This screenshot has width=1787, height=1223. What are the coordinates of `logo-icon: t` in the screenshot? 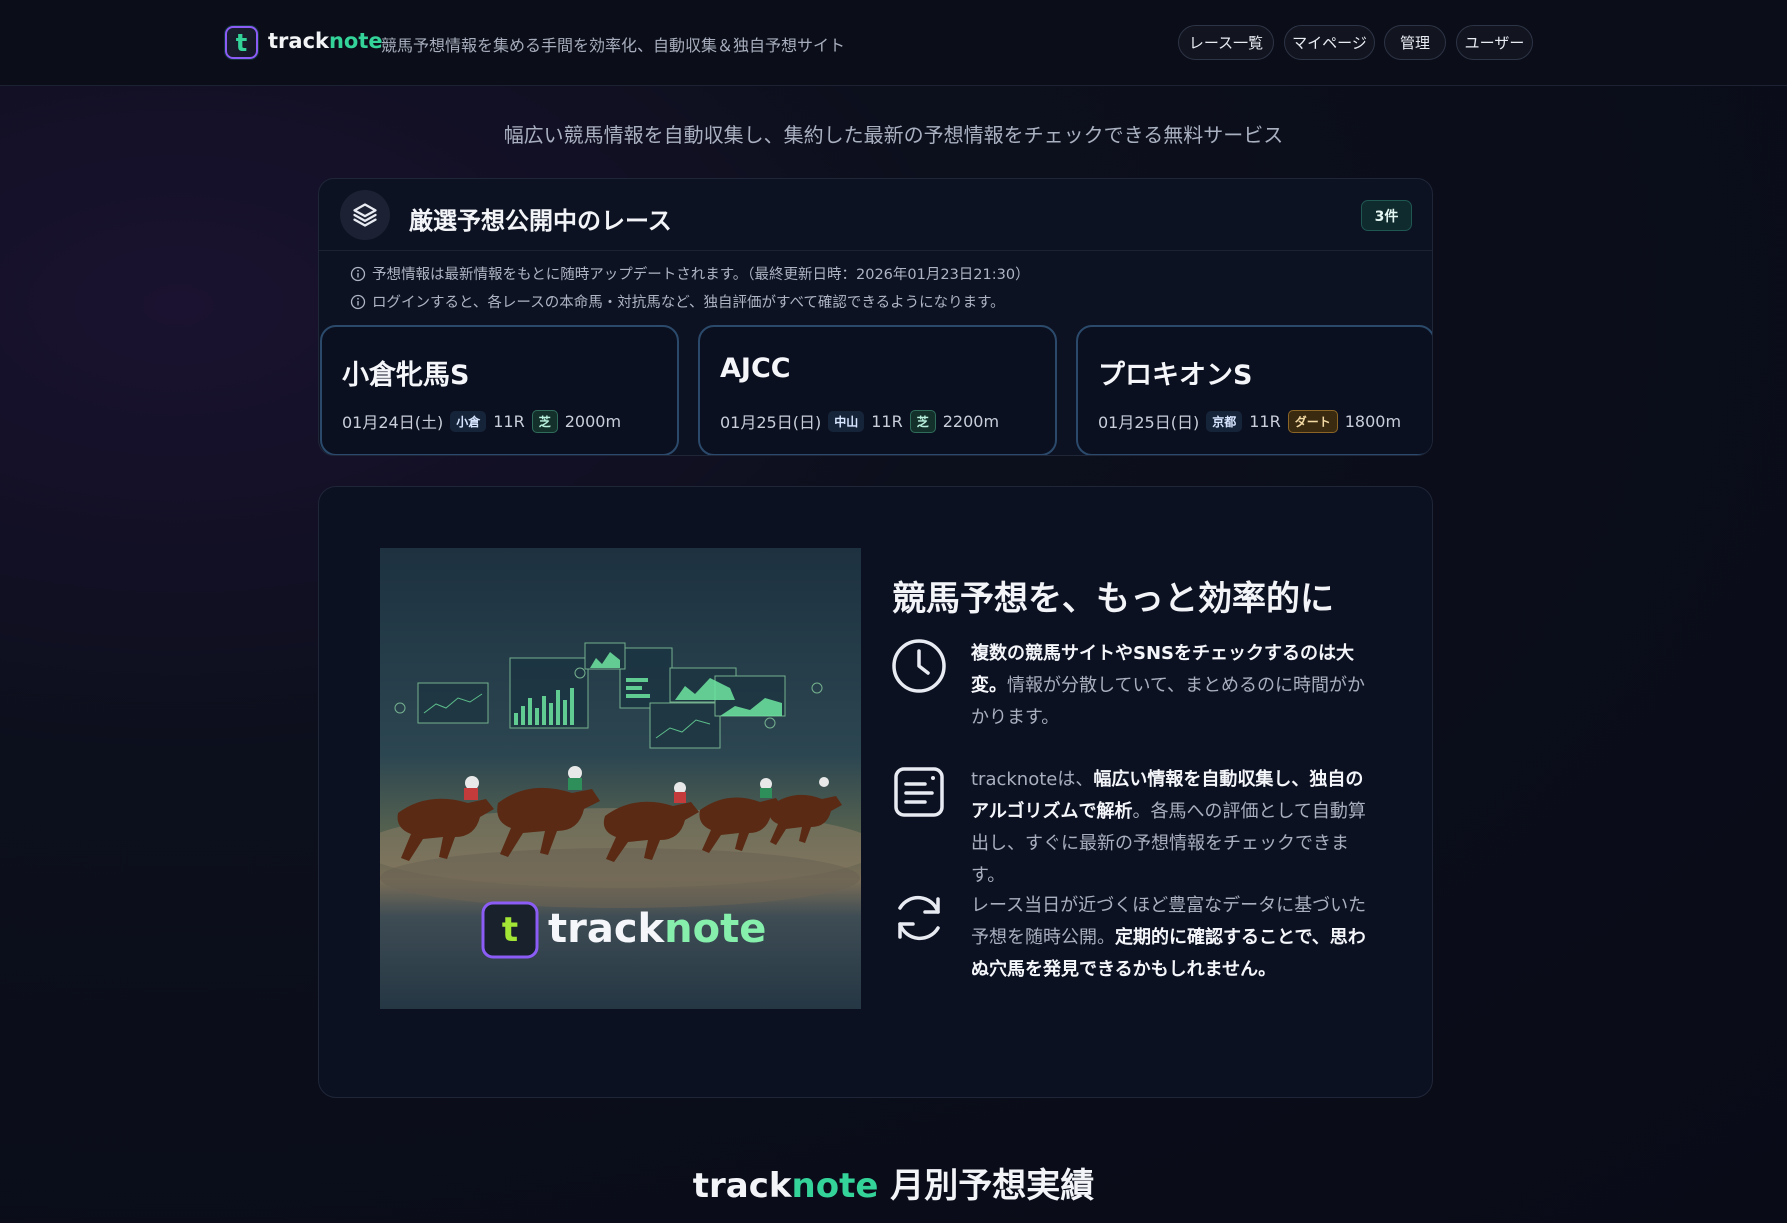 It's located at (241, 42).